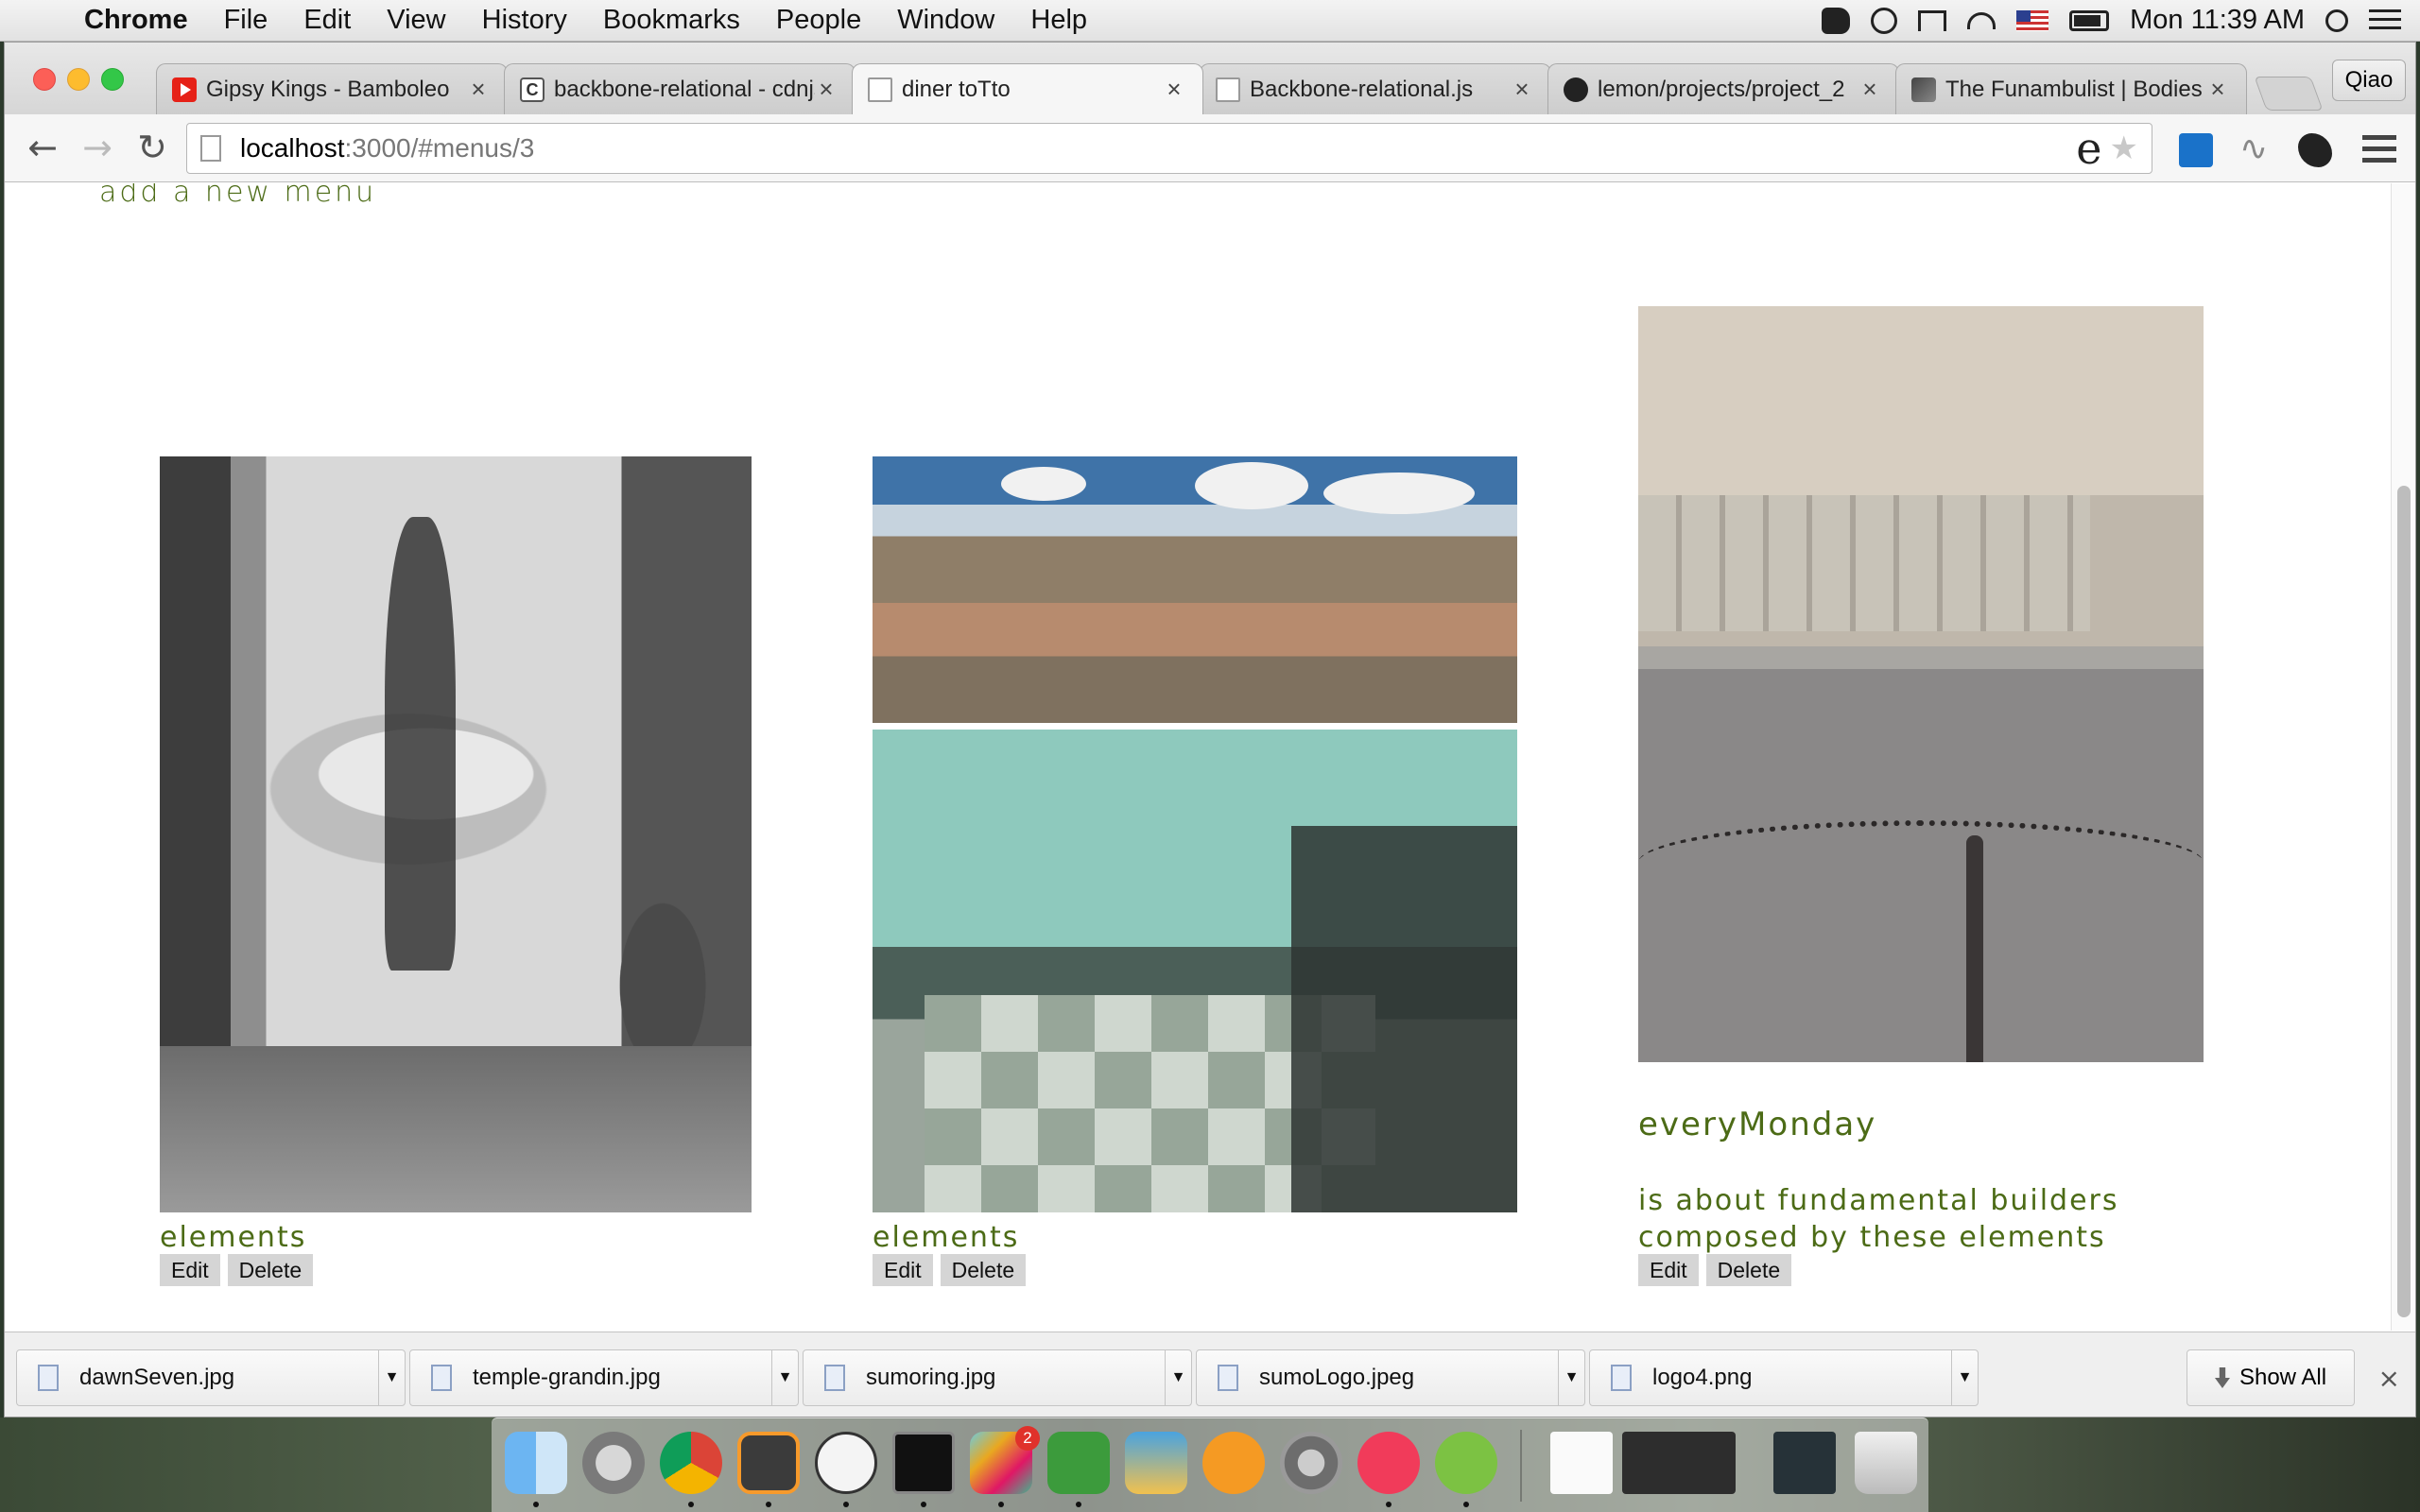 This screenshot has height=1512, width=2420. I want to click on terminal-icon, so click(923, 1463).